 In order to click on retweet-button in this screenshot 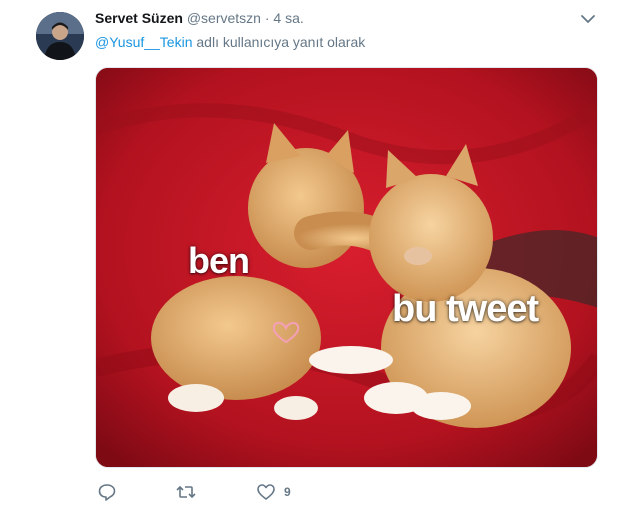, I will do `click(186, 493)`.